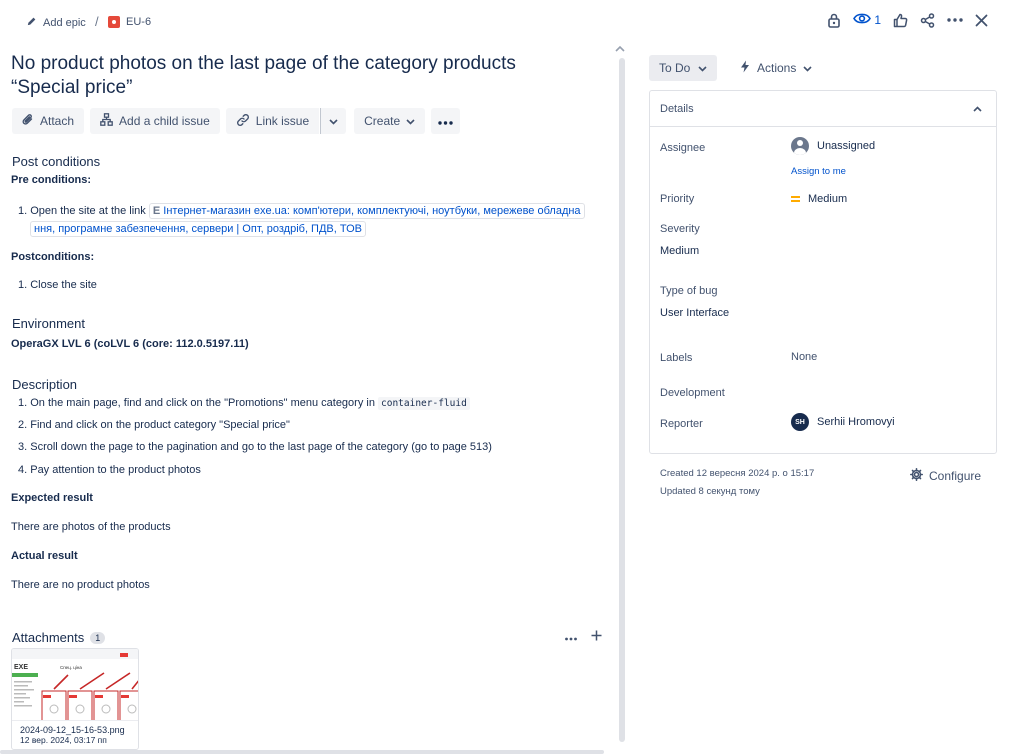 The image size is (1010, 756). I want to click on actions-dropdown: Actions, so click(776, 68).